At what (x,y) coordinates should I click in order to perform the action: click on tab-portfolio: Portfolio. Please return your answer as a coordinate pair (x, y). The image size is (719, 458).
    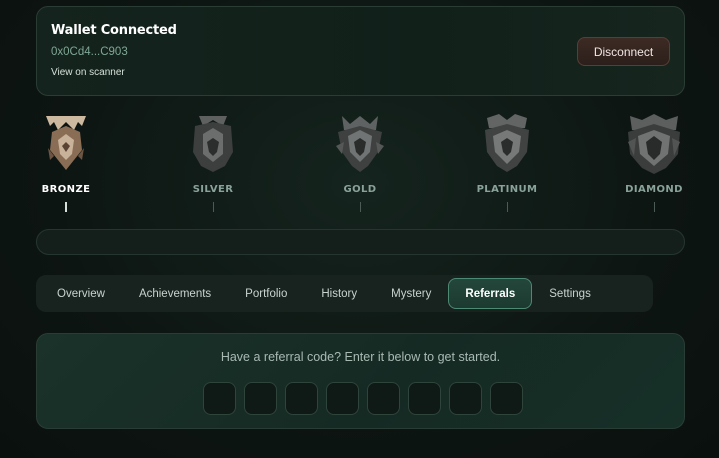
    Looking at the image, I should click on (266, 293).